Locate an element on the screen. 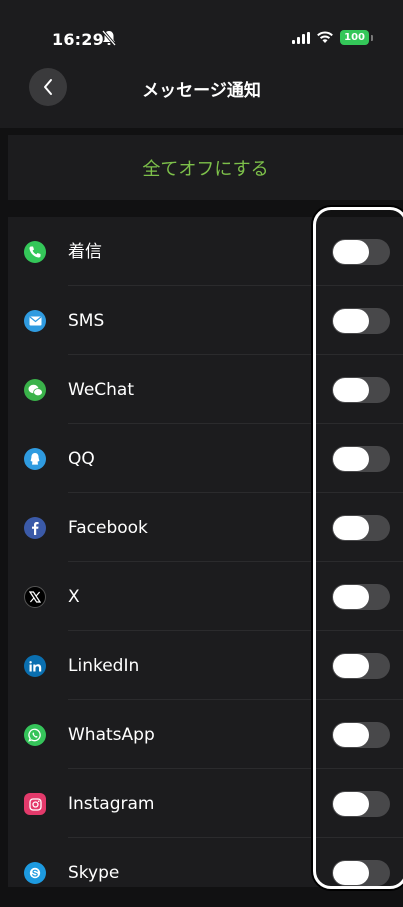 The image size is (403, 907). status-bar: 16:29 100 is located at coordinates (201, 26).